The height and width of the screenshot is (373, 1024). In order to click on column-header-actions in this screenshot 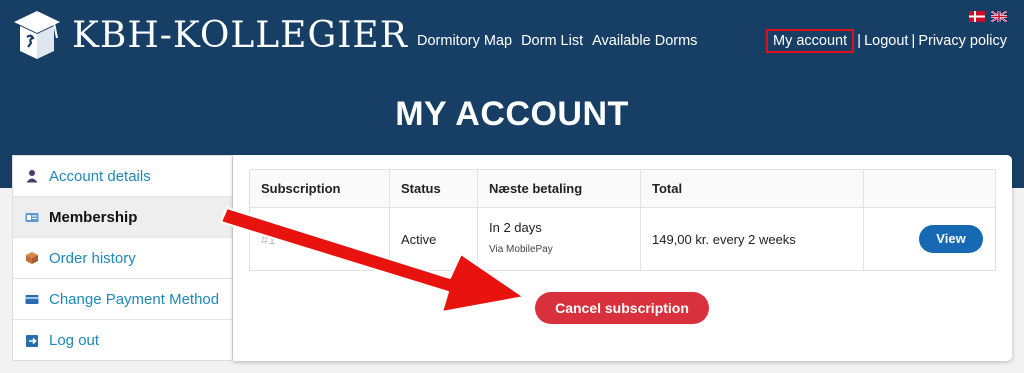, I will do `click(929, 188)`.